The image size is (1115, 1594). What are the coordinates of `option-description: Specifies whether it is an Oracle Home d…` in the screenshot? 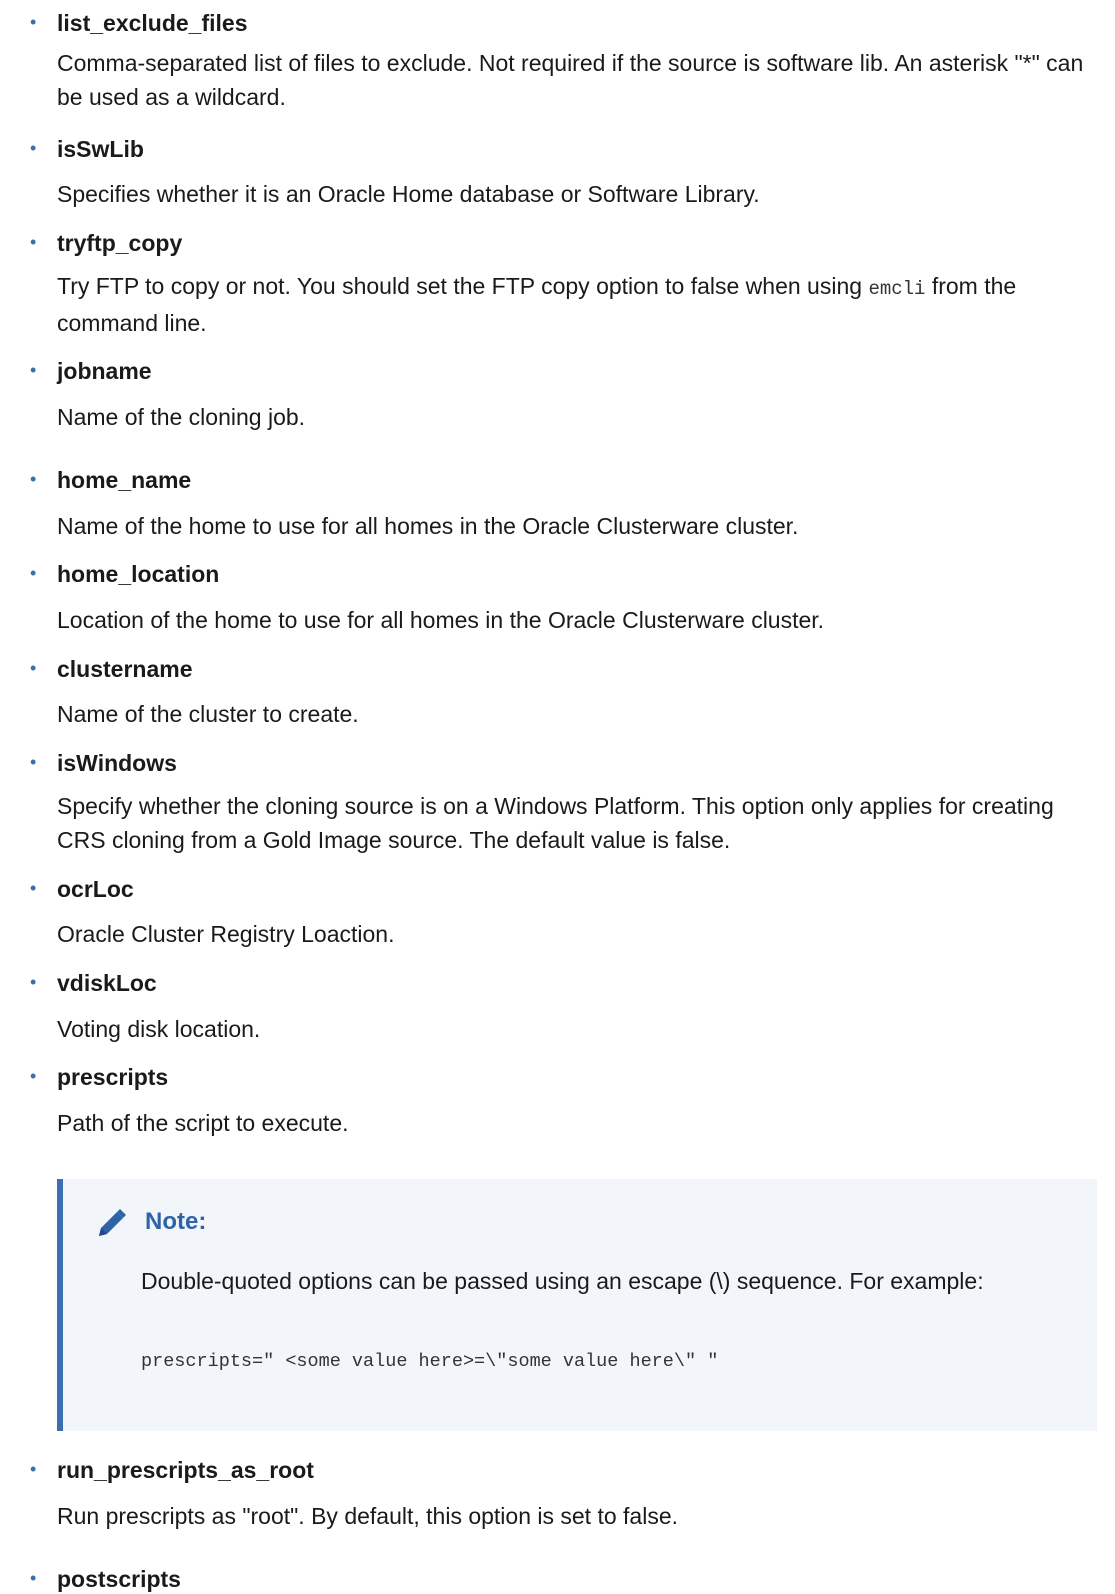 It's located at (408, 194).